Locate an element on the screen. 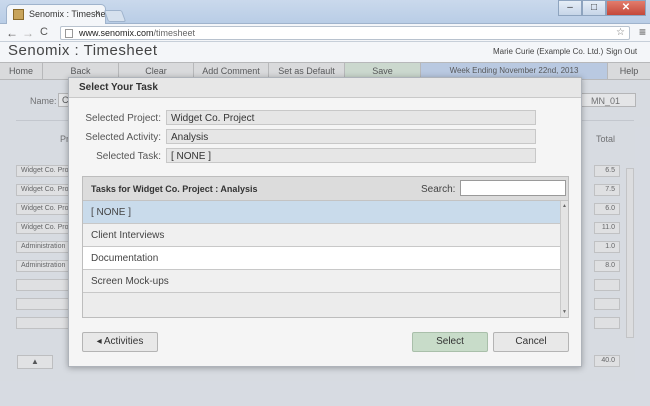  task-list-scrollbar: ▲ ▼ is located at coordinates (564, 259).